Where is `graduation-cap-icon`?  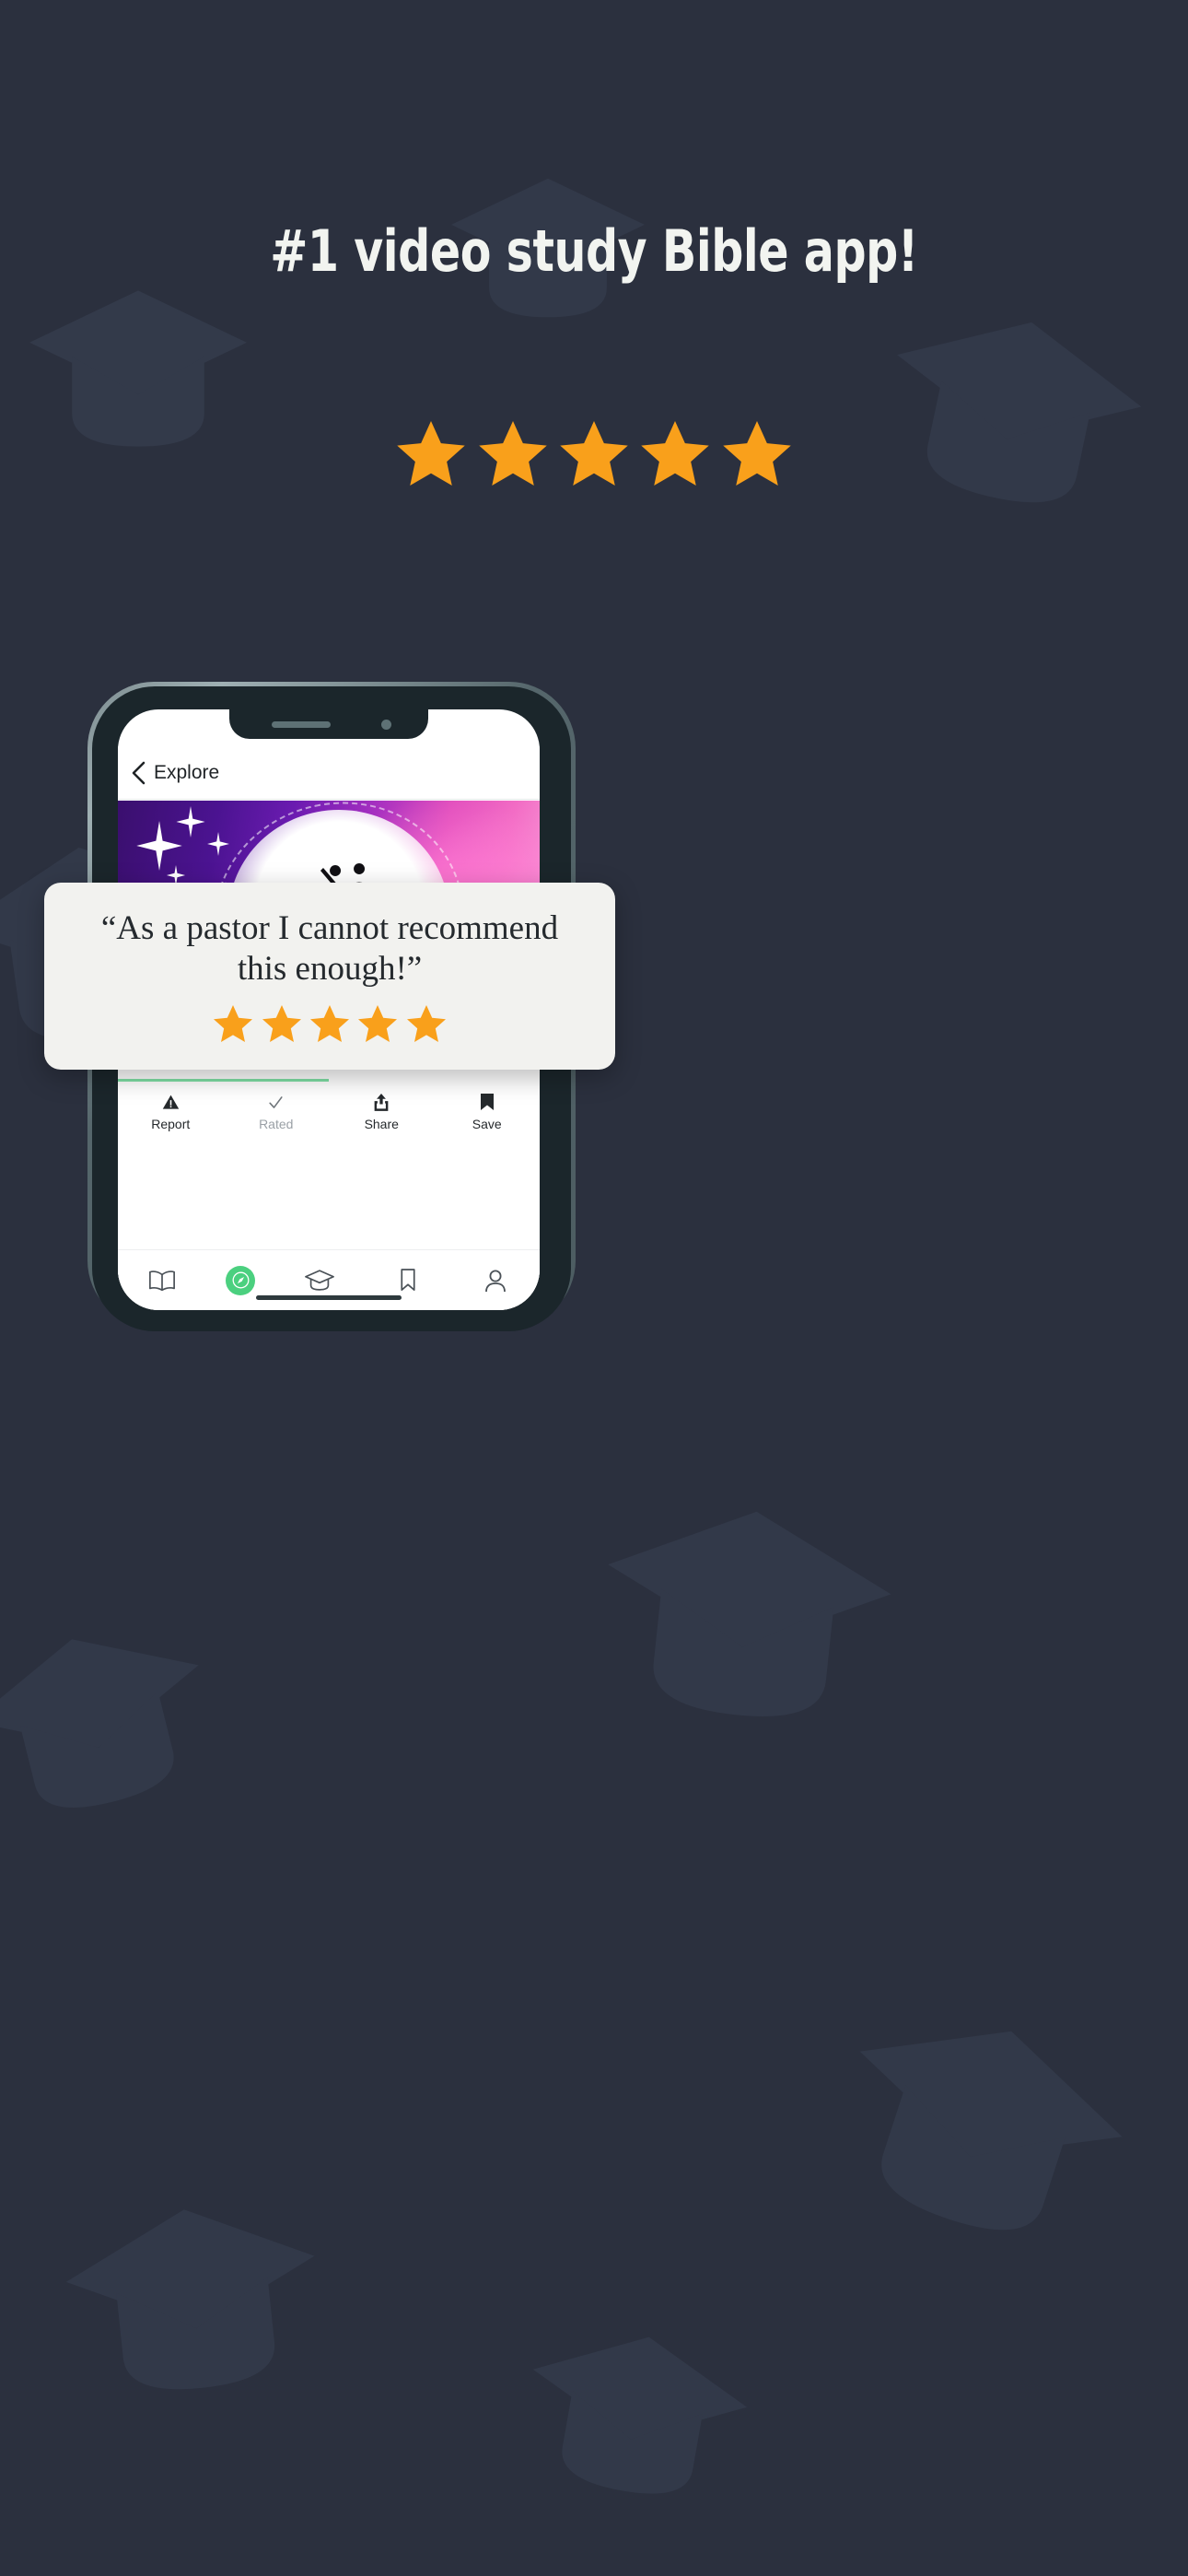 graduation-cap-icon is located at coordinates (319, 1280).